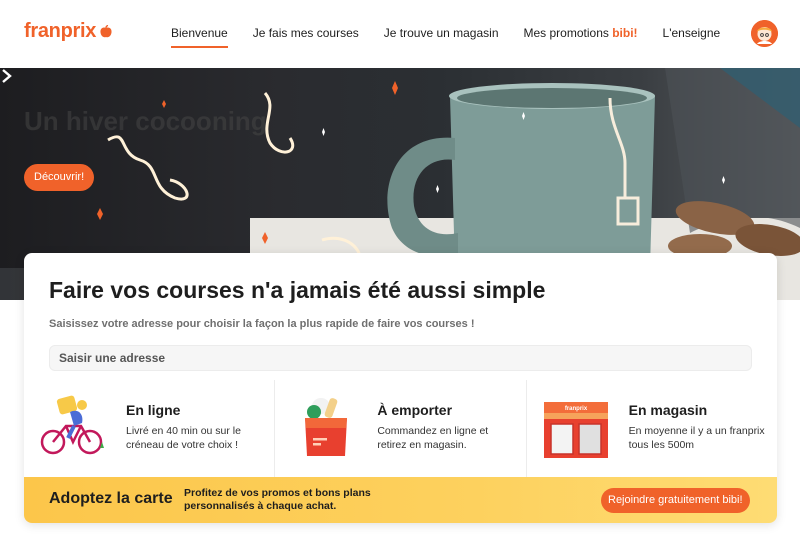 This screenshot has height=542, width=800. What do you see at coordinates (415, 410) in the screenshot?
I see `option-title: À emporter` at bounding box center [415, 410].